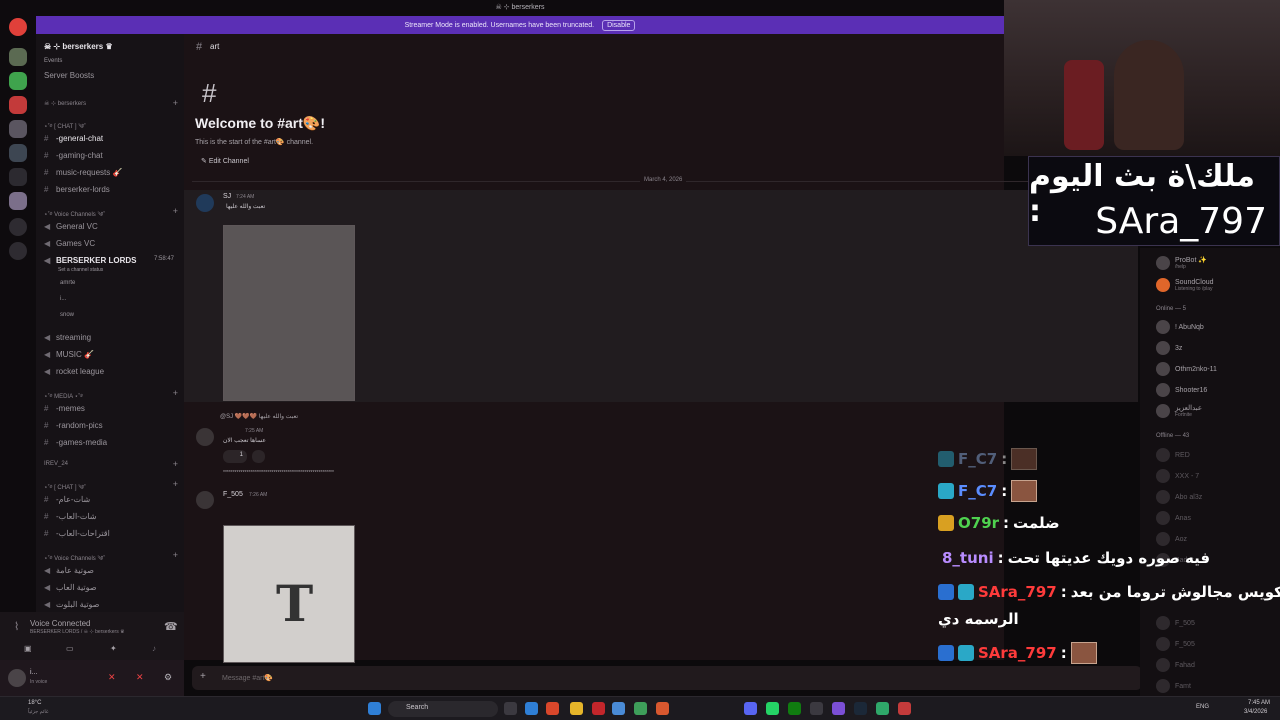  Describe the element at coordinates (1175, 665) in the screenshot. I see `member-item: Fahad` at that location.